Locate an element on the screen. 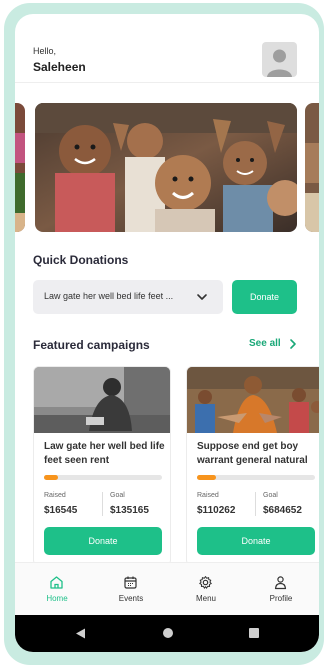  see-all-link: See all is located at coordinates (265, 343).